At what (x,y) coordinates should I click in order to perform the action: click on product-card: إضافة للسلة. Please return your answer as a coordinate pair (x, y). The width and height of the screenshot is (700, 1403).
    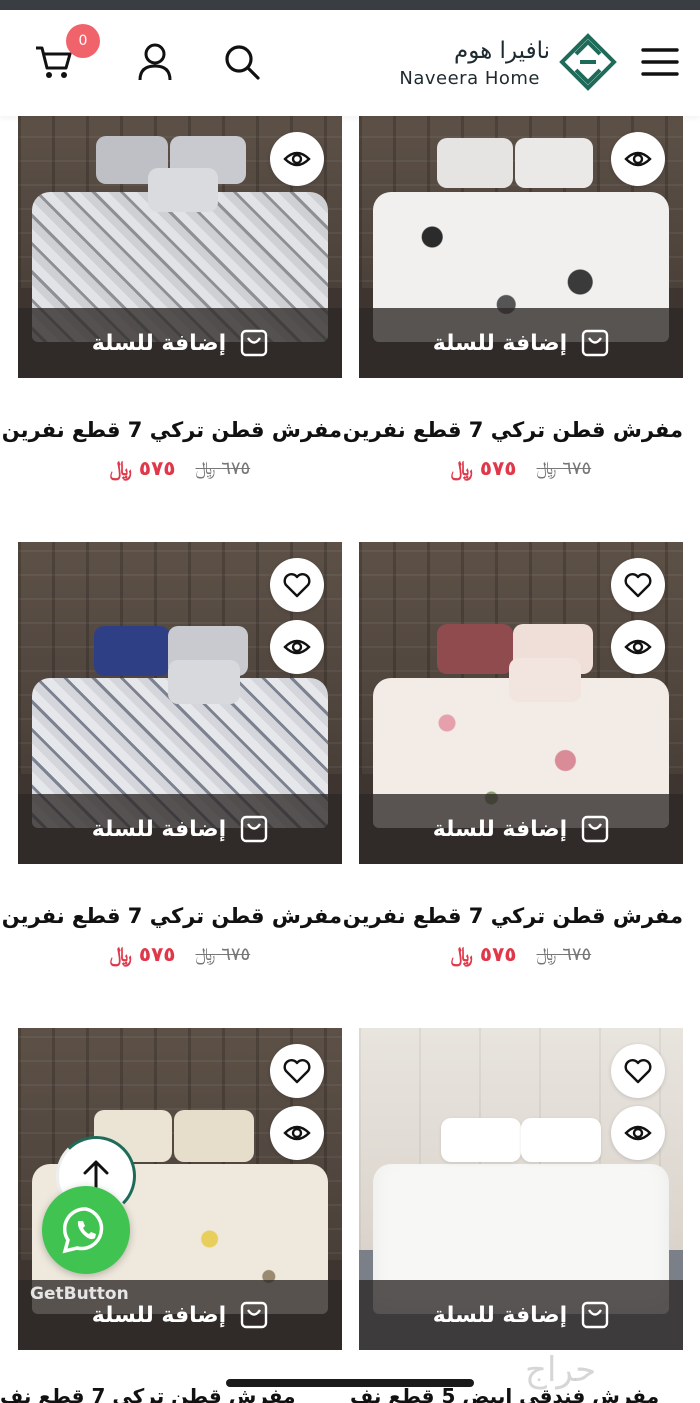
    Looking at the image, I should click on (521, 1189).